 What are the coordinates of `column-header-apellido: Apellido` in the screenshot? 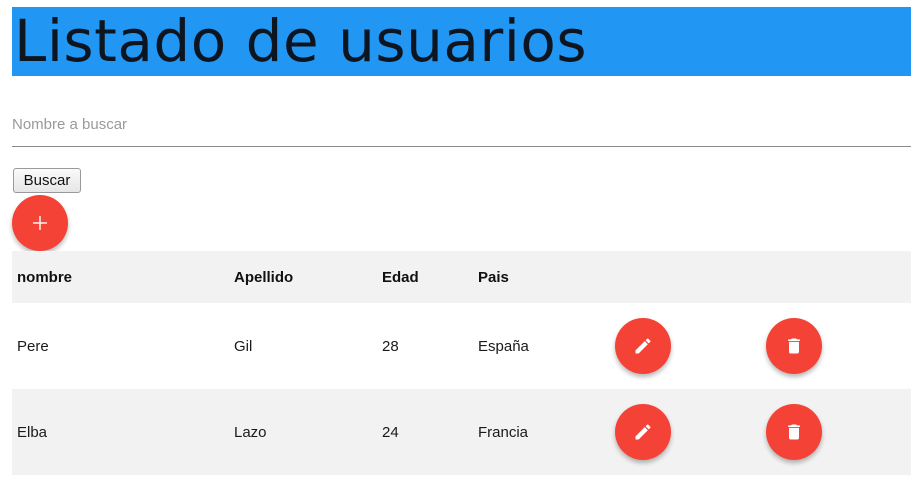 It's located at (264, 277).